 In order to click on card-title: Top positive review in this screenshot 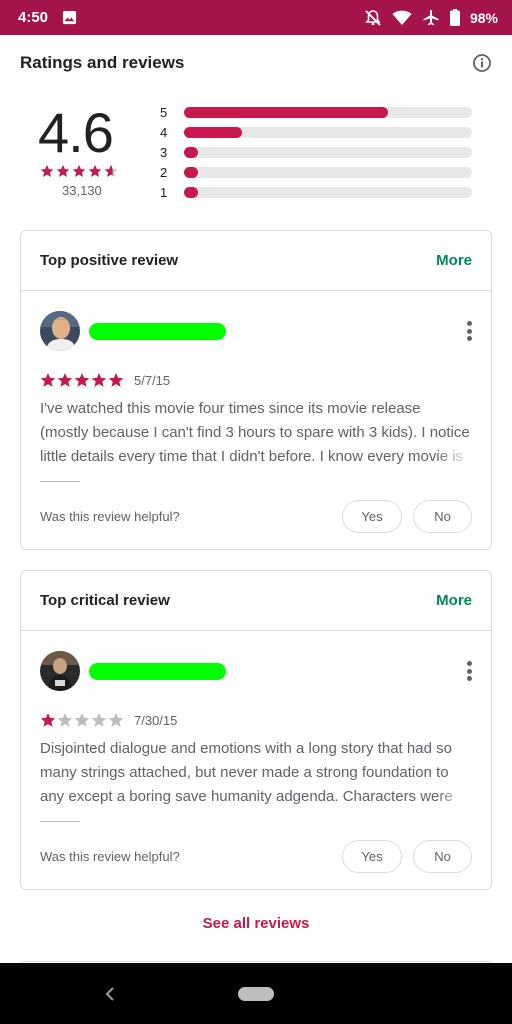, I will do `click(109, 260)`.